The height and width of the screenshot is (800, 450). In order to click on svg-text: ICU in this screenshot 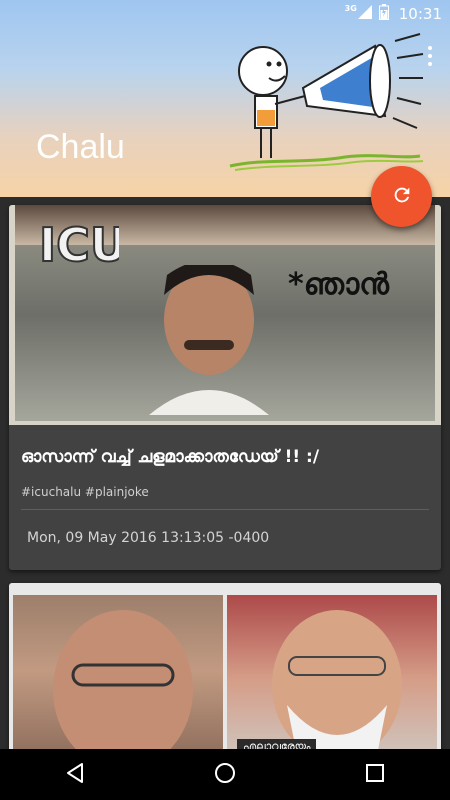, I will do `click(79, 245)`.